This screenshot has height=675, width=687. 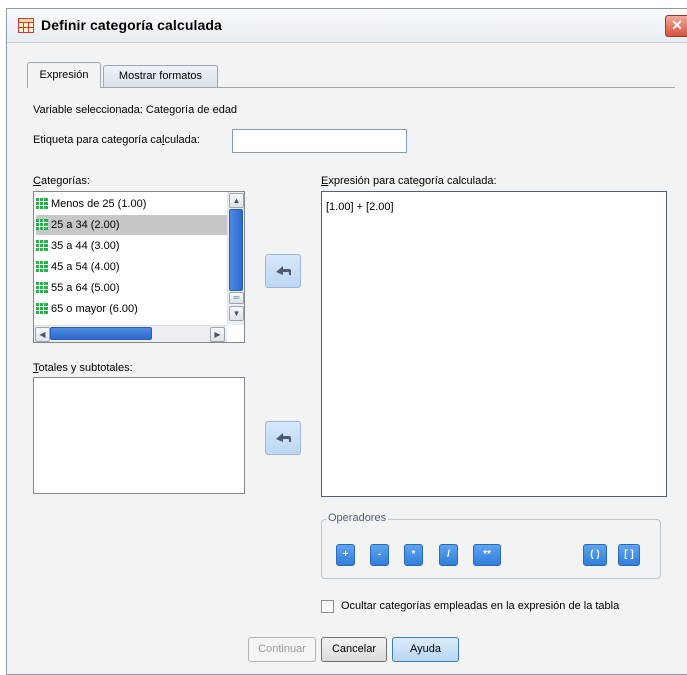 I want to click on expression-text: [1.00] + [2.00], so click(x=360, y=207).